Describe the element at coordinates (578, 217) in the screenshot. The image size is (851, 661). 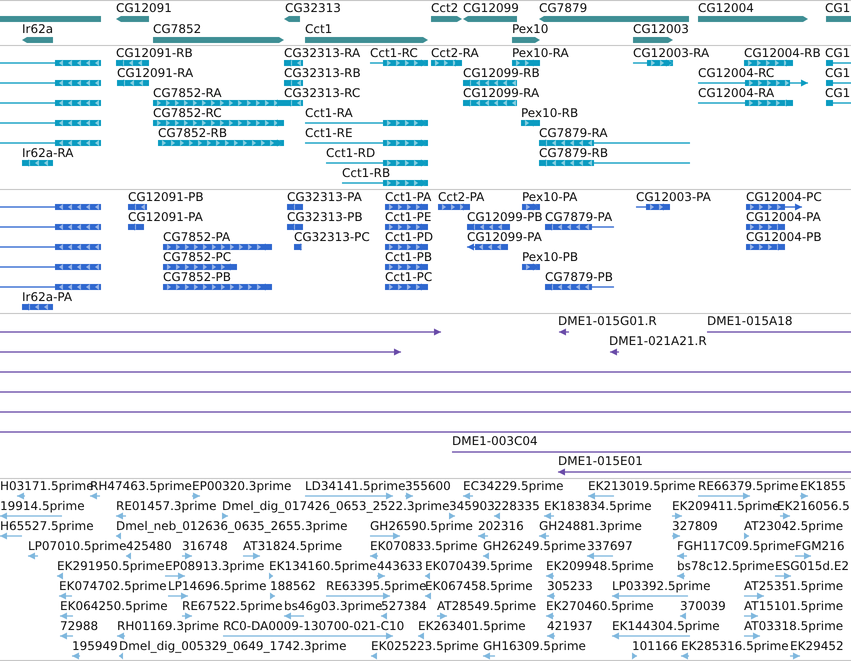
I see `protein-label: CG7879-PA` at that location.